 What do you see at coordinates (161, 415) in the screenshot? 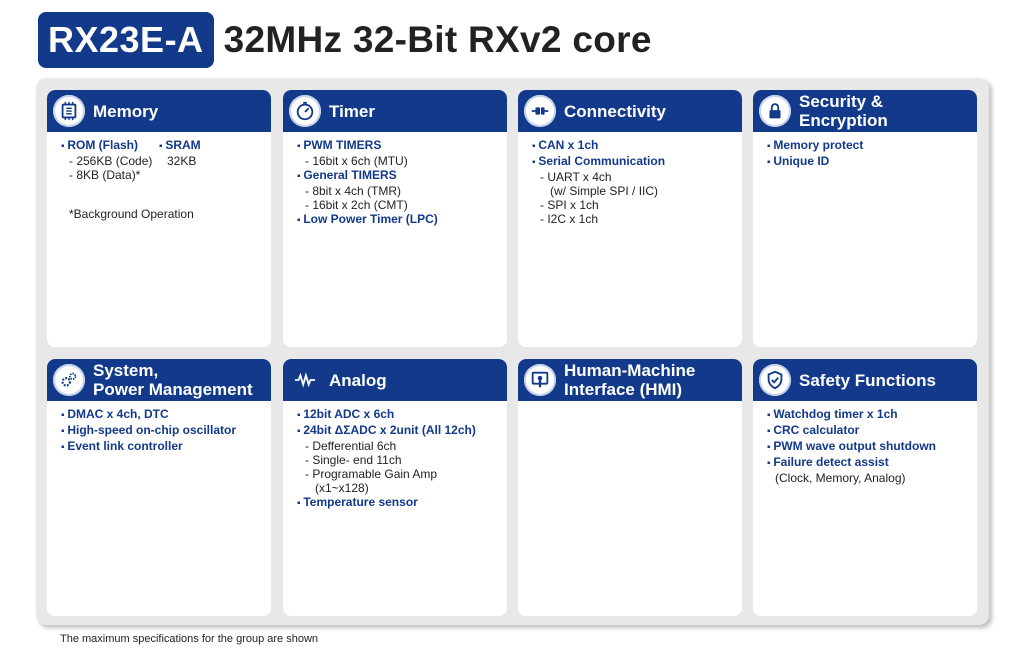
I see `list-item: DMAC x 4ch, DTC` at bounding box center [161, 415].